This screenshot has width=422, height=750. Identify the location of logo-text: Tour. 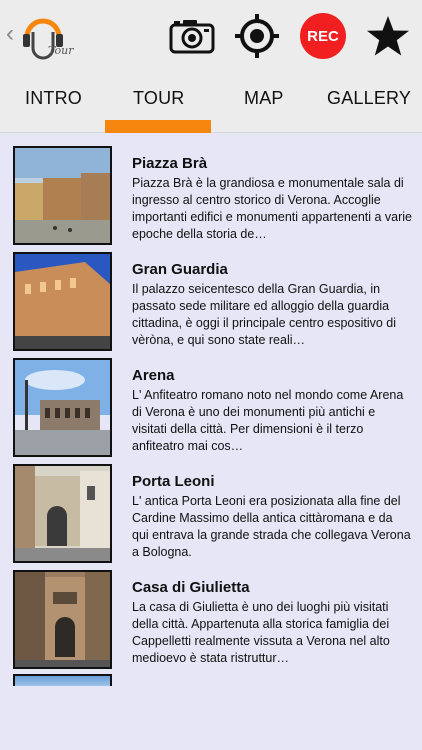
(61, 50).